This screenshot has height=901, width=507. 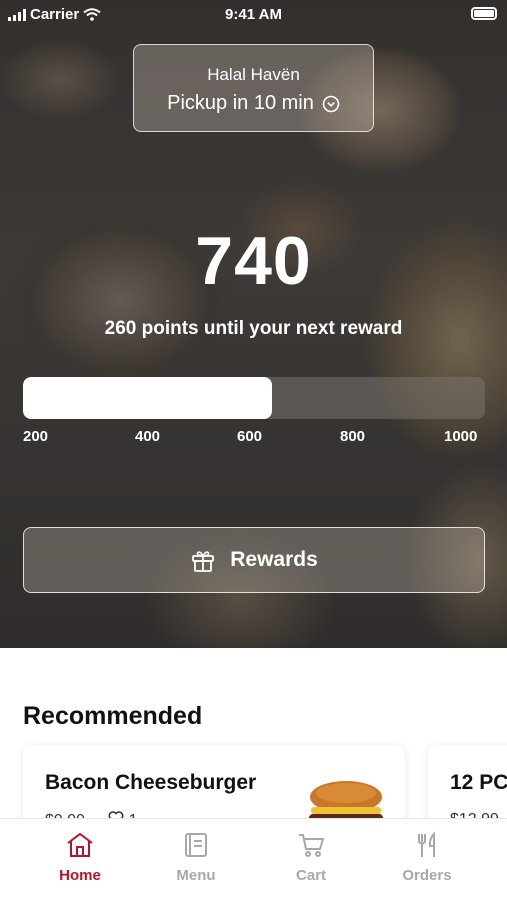 What do you see at coordinates (196, 875) in the screenshot?
I see `tab-label: Menu` at bounding box center [196, 875].